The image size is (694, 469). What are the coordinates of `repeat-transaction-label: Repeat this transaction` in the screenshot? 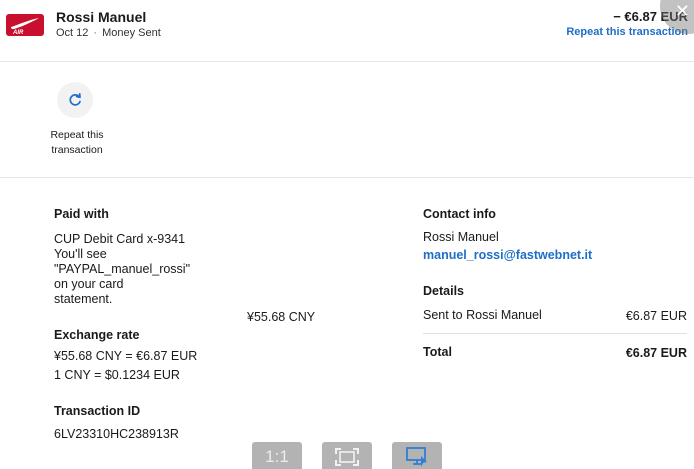 It's located at (77, 143).